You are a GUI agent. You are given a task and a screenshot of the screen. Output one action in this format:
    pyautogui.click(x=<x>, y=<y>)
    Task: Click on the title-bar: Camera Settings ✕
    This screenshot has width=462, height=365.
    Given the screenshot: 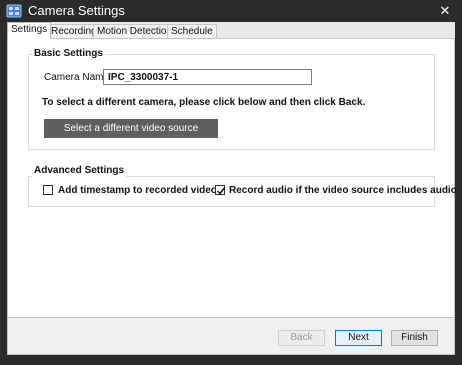 What is the action you would take?
    pyautogui.click(x=231, y=11)
    